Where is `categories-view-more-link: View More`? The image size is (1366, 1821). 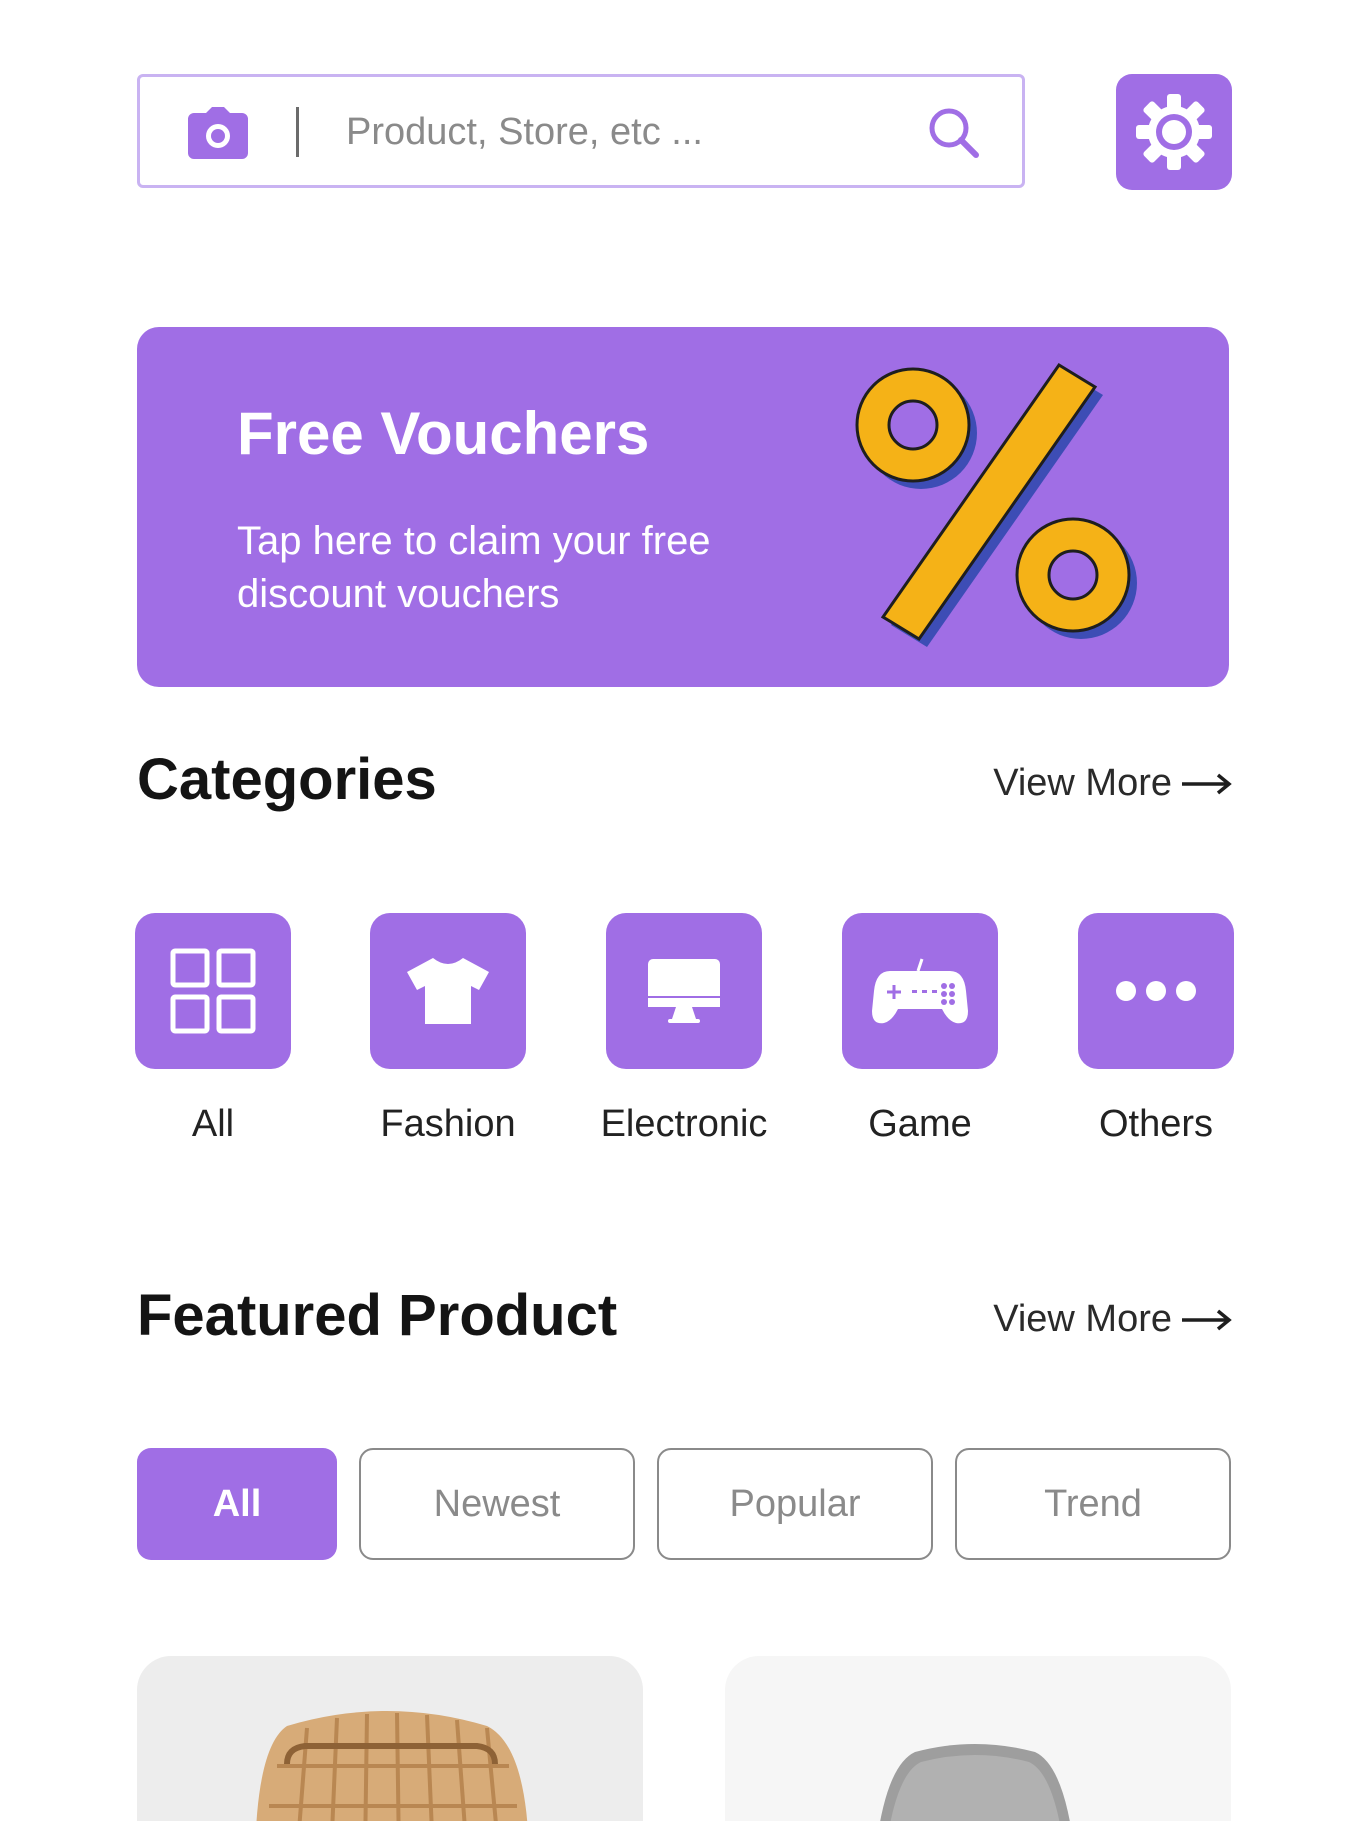
categories-view-more-link: View More is located at coordinates (1112, 783).